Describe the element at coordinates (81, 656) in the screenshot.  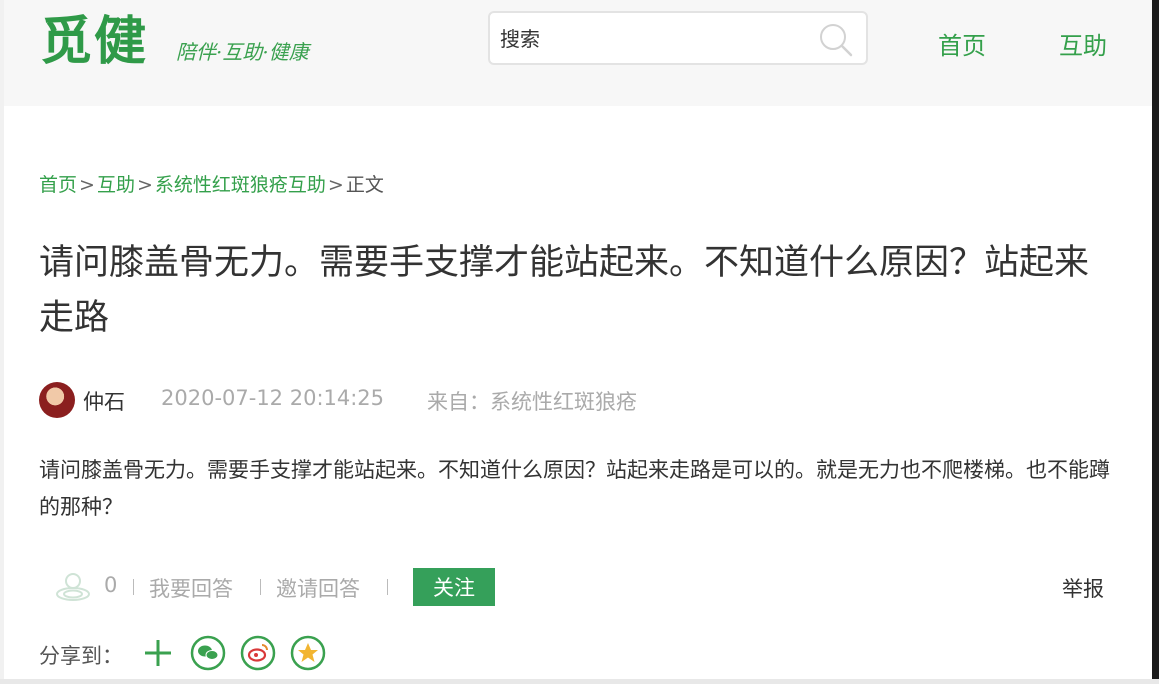
I see `share-label: 分享到：` at that location.